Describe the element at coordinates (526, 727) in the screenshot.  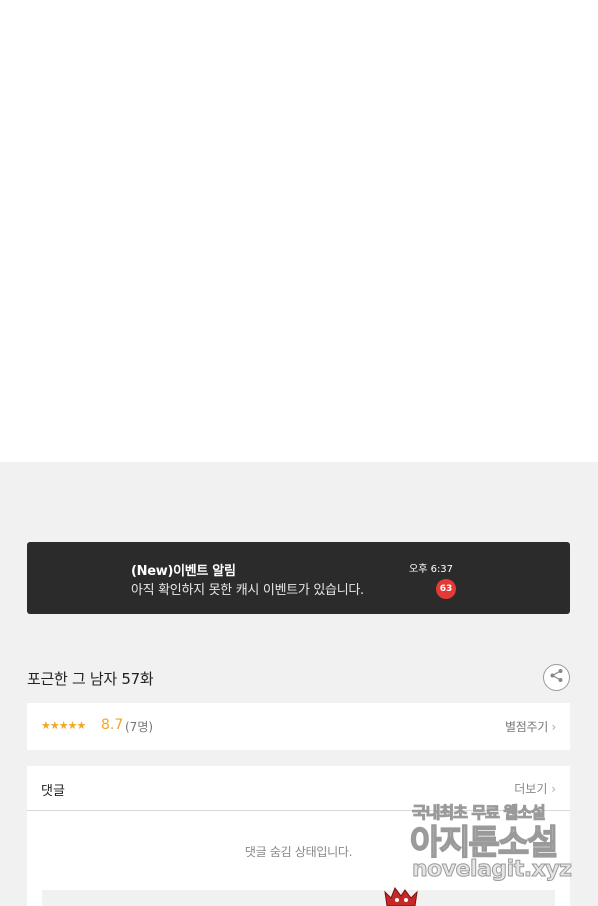
I see `rate-button-label: 별점주기` at that location.